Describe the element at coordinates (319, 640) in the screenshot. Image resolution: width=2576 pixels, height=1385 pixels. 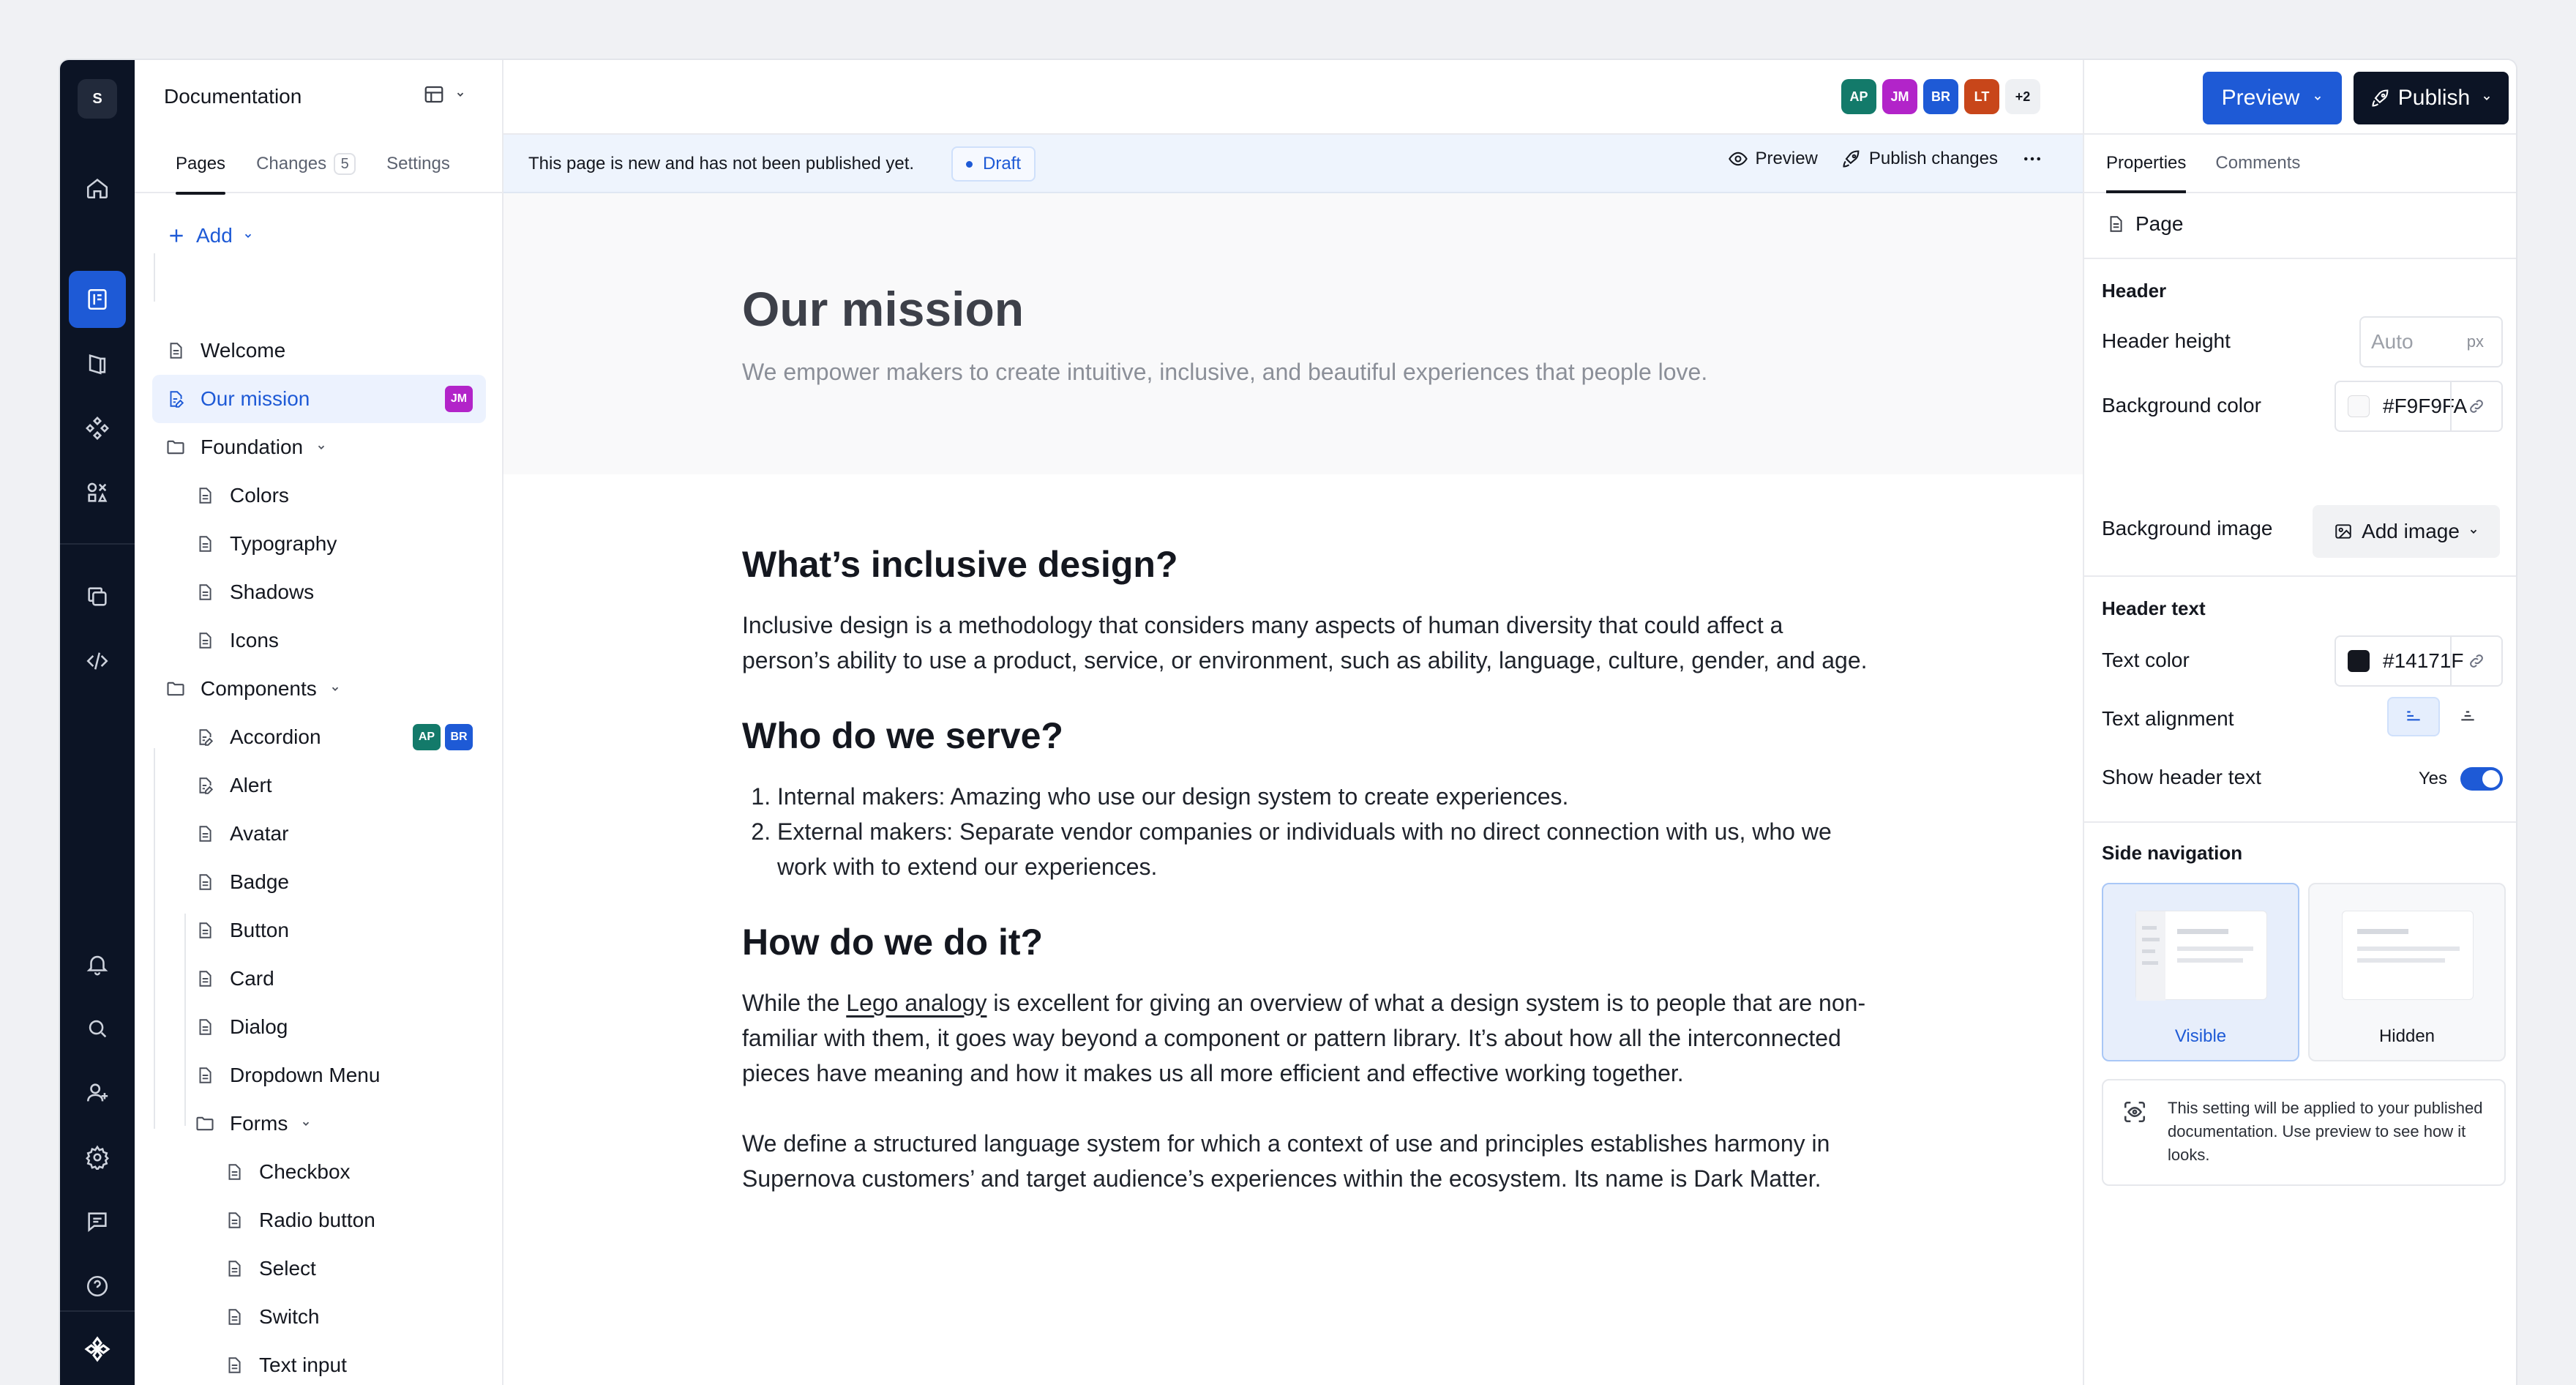
I see `tree-page: Icons` at that location.